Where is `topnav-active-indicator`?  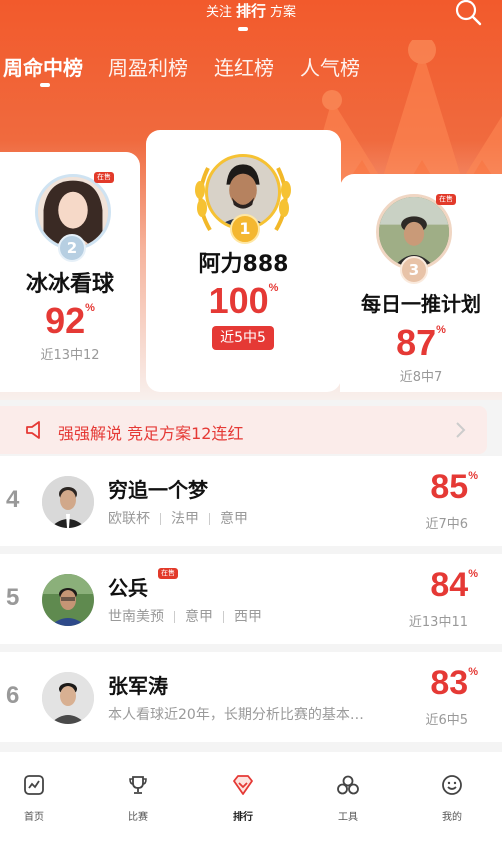 topnav-active-indicator is located at coordinates (243, 29).